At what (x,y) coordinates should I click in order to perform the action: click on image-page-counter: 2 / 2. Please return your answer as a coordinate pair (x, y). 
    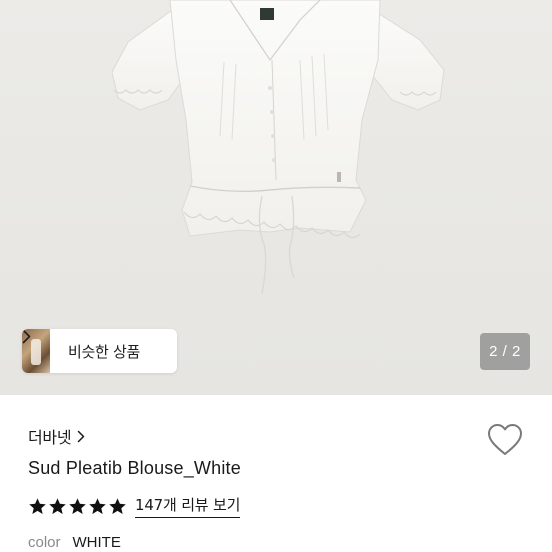
    Looking at the image, I should click on (505, 351).